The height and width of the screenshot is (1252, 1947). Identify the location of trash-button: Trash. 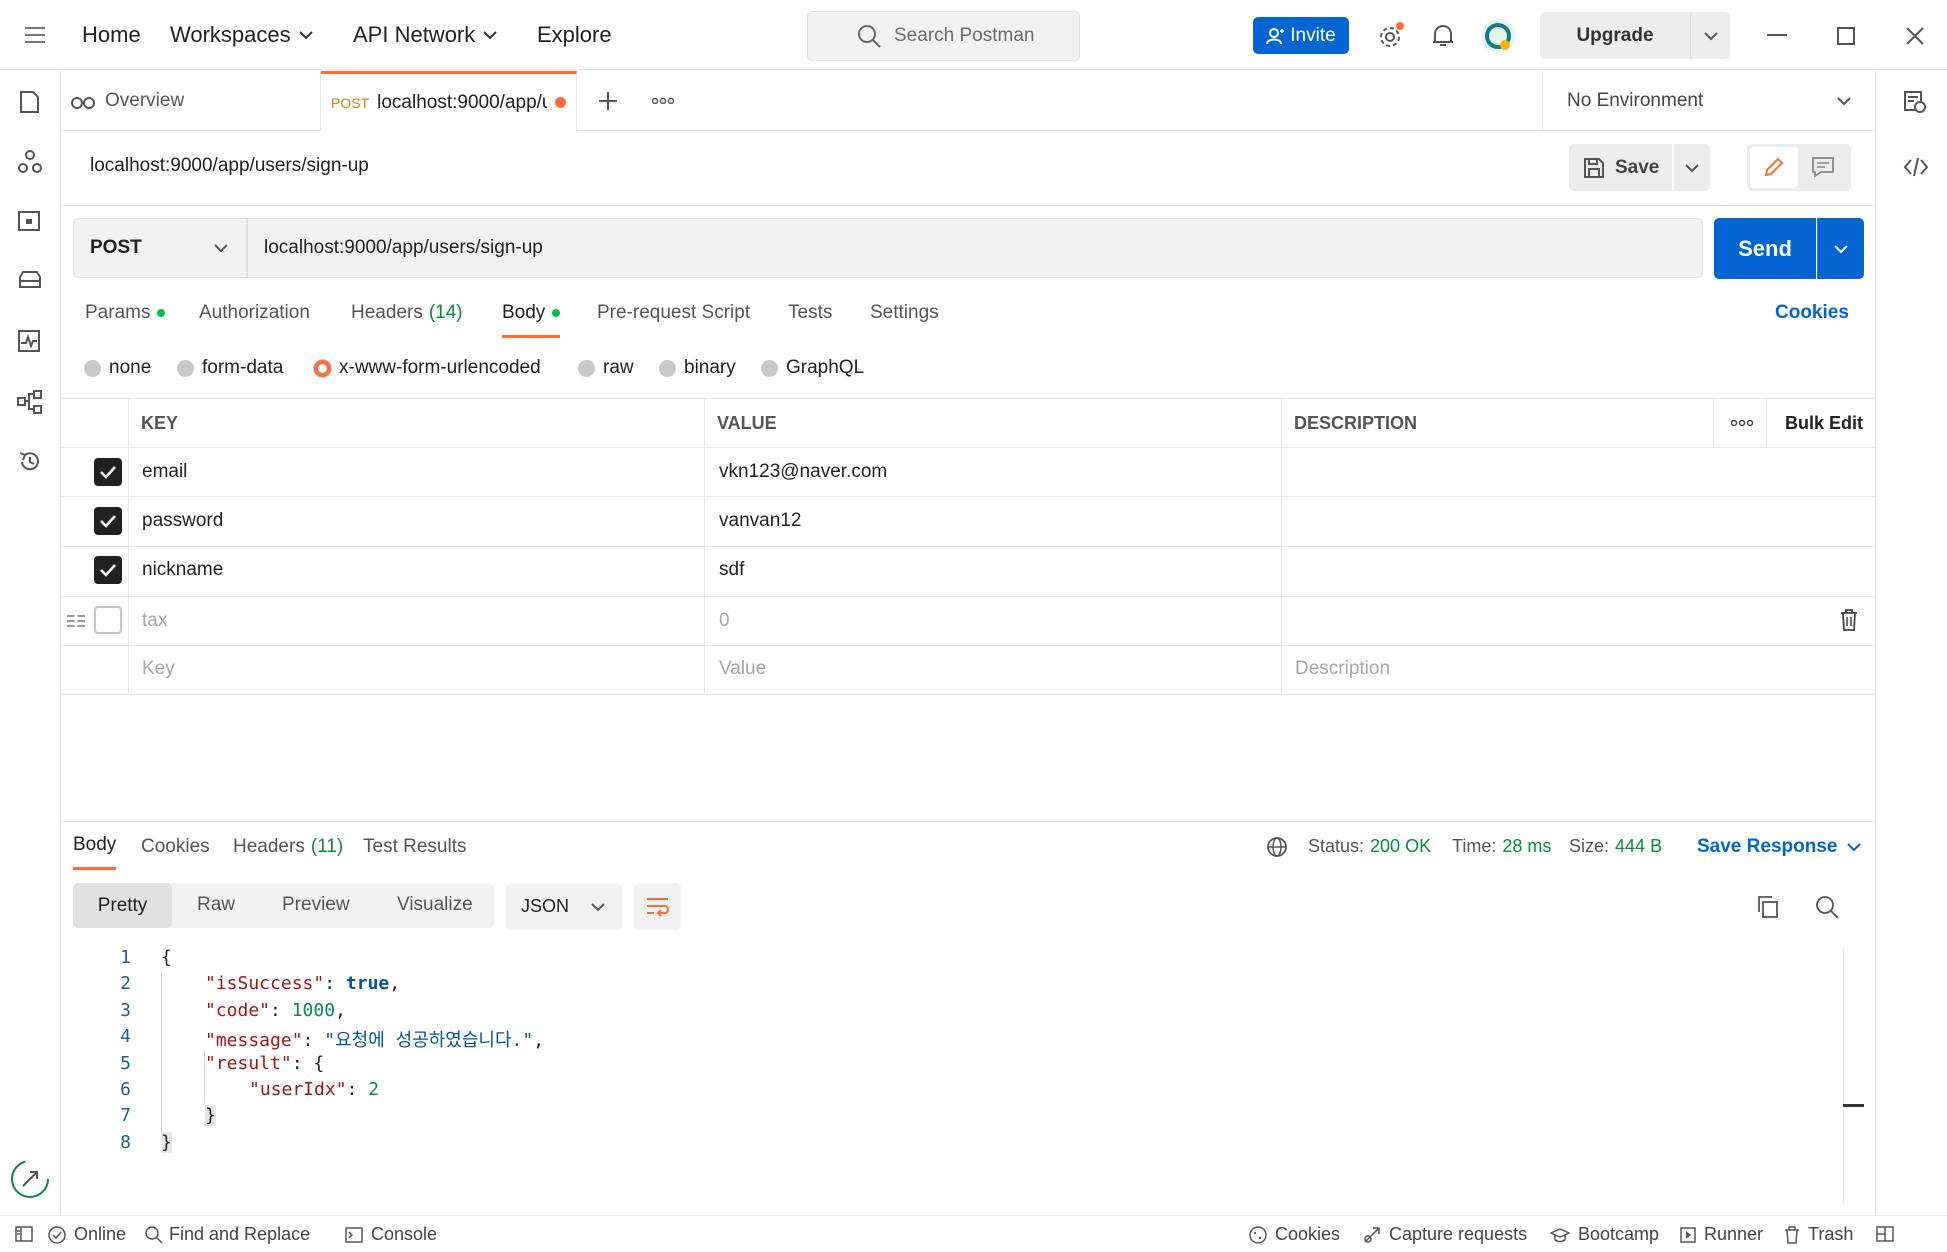
(1818, 1234).